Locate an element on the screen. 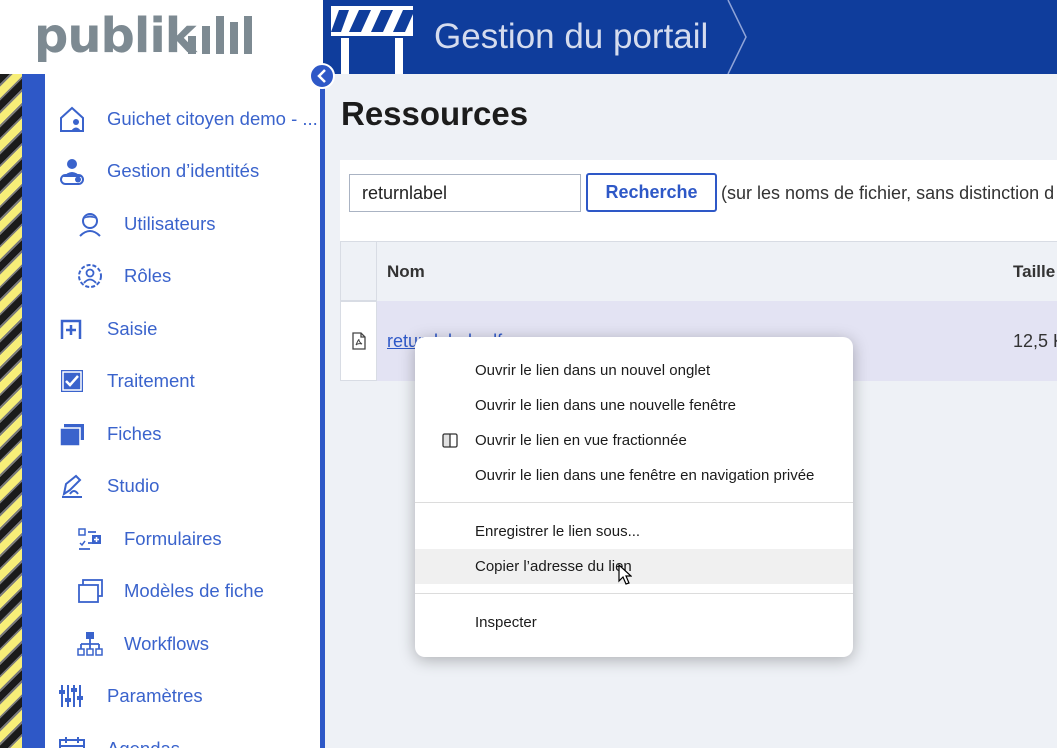  card-models-icon is located at coordinates (90, 591).